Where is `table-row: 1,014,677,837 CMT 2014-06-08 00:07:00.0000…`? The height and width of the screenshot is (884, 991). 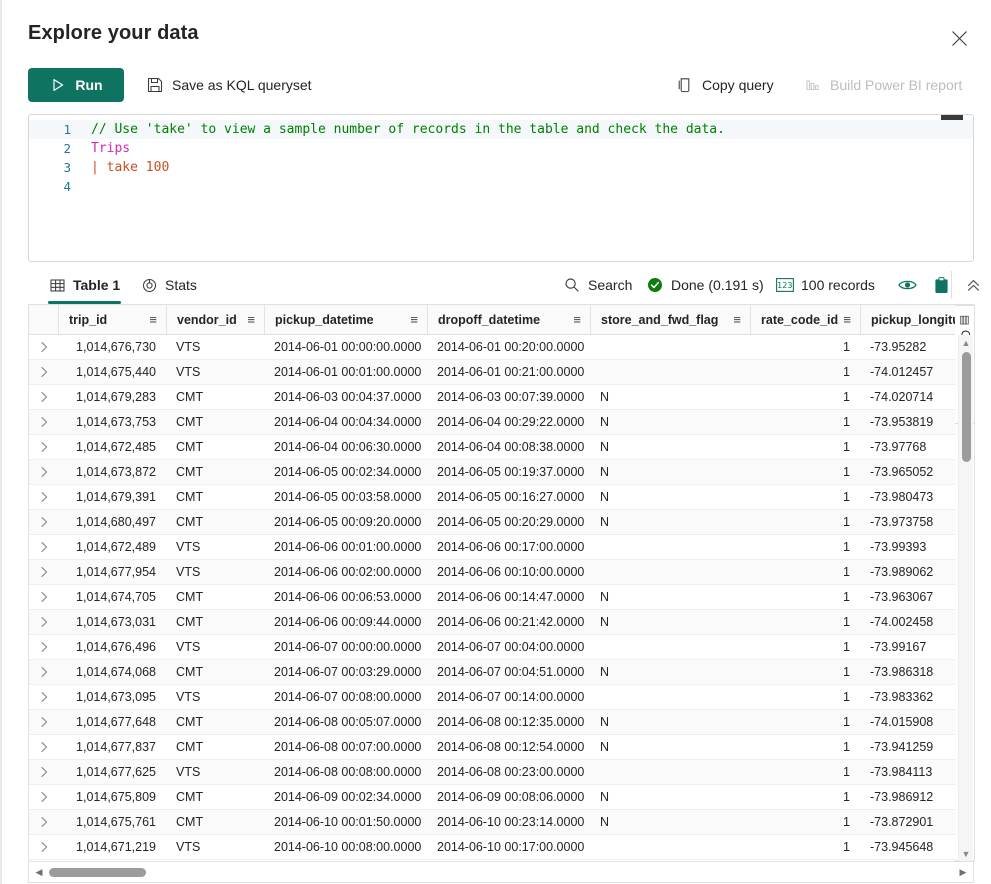
table-row: 1,014,677,837 CMT 2014-06-08 00:07:00.0000… is located at coordinates (501, 747).